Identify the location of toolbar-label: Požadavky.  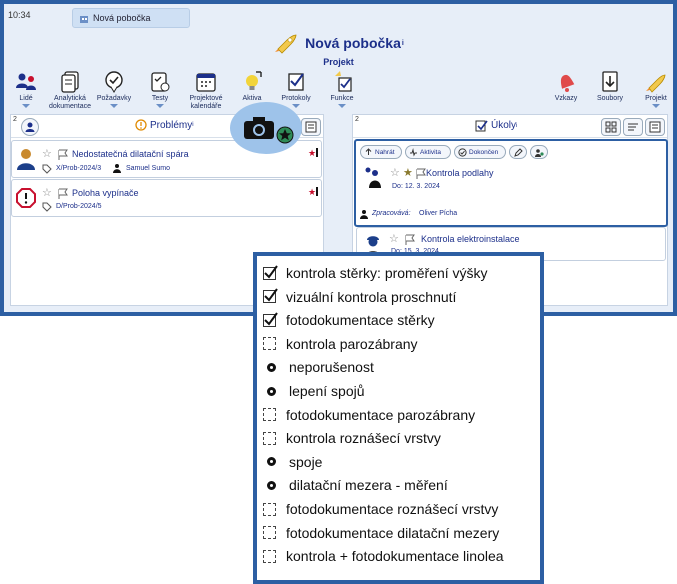
(114, 98).